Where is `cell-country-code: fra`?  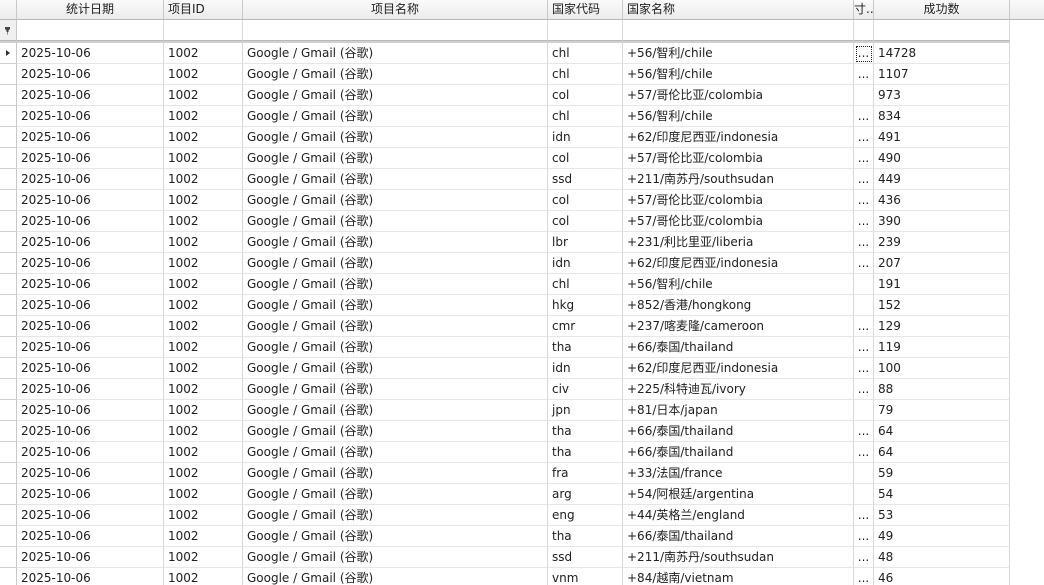
cell-country-code: fra is located at coordinates (585, 473).